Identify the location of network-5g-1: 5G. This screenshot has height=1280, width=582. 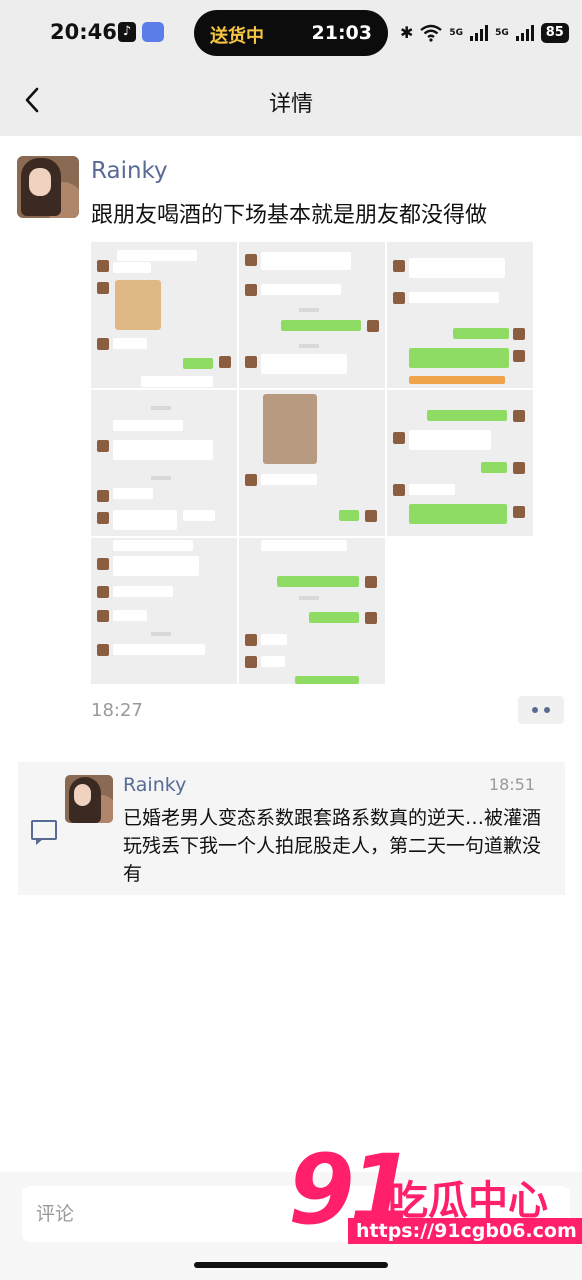
(456, 32).